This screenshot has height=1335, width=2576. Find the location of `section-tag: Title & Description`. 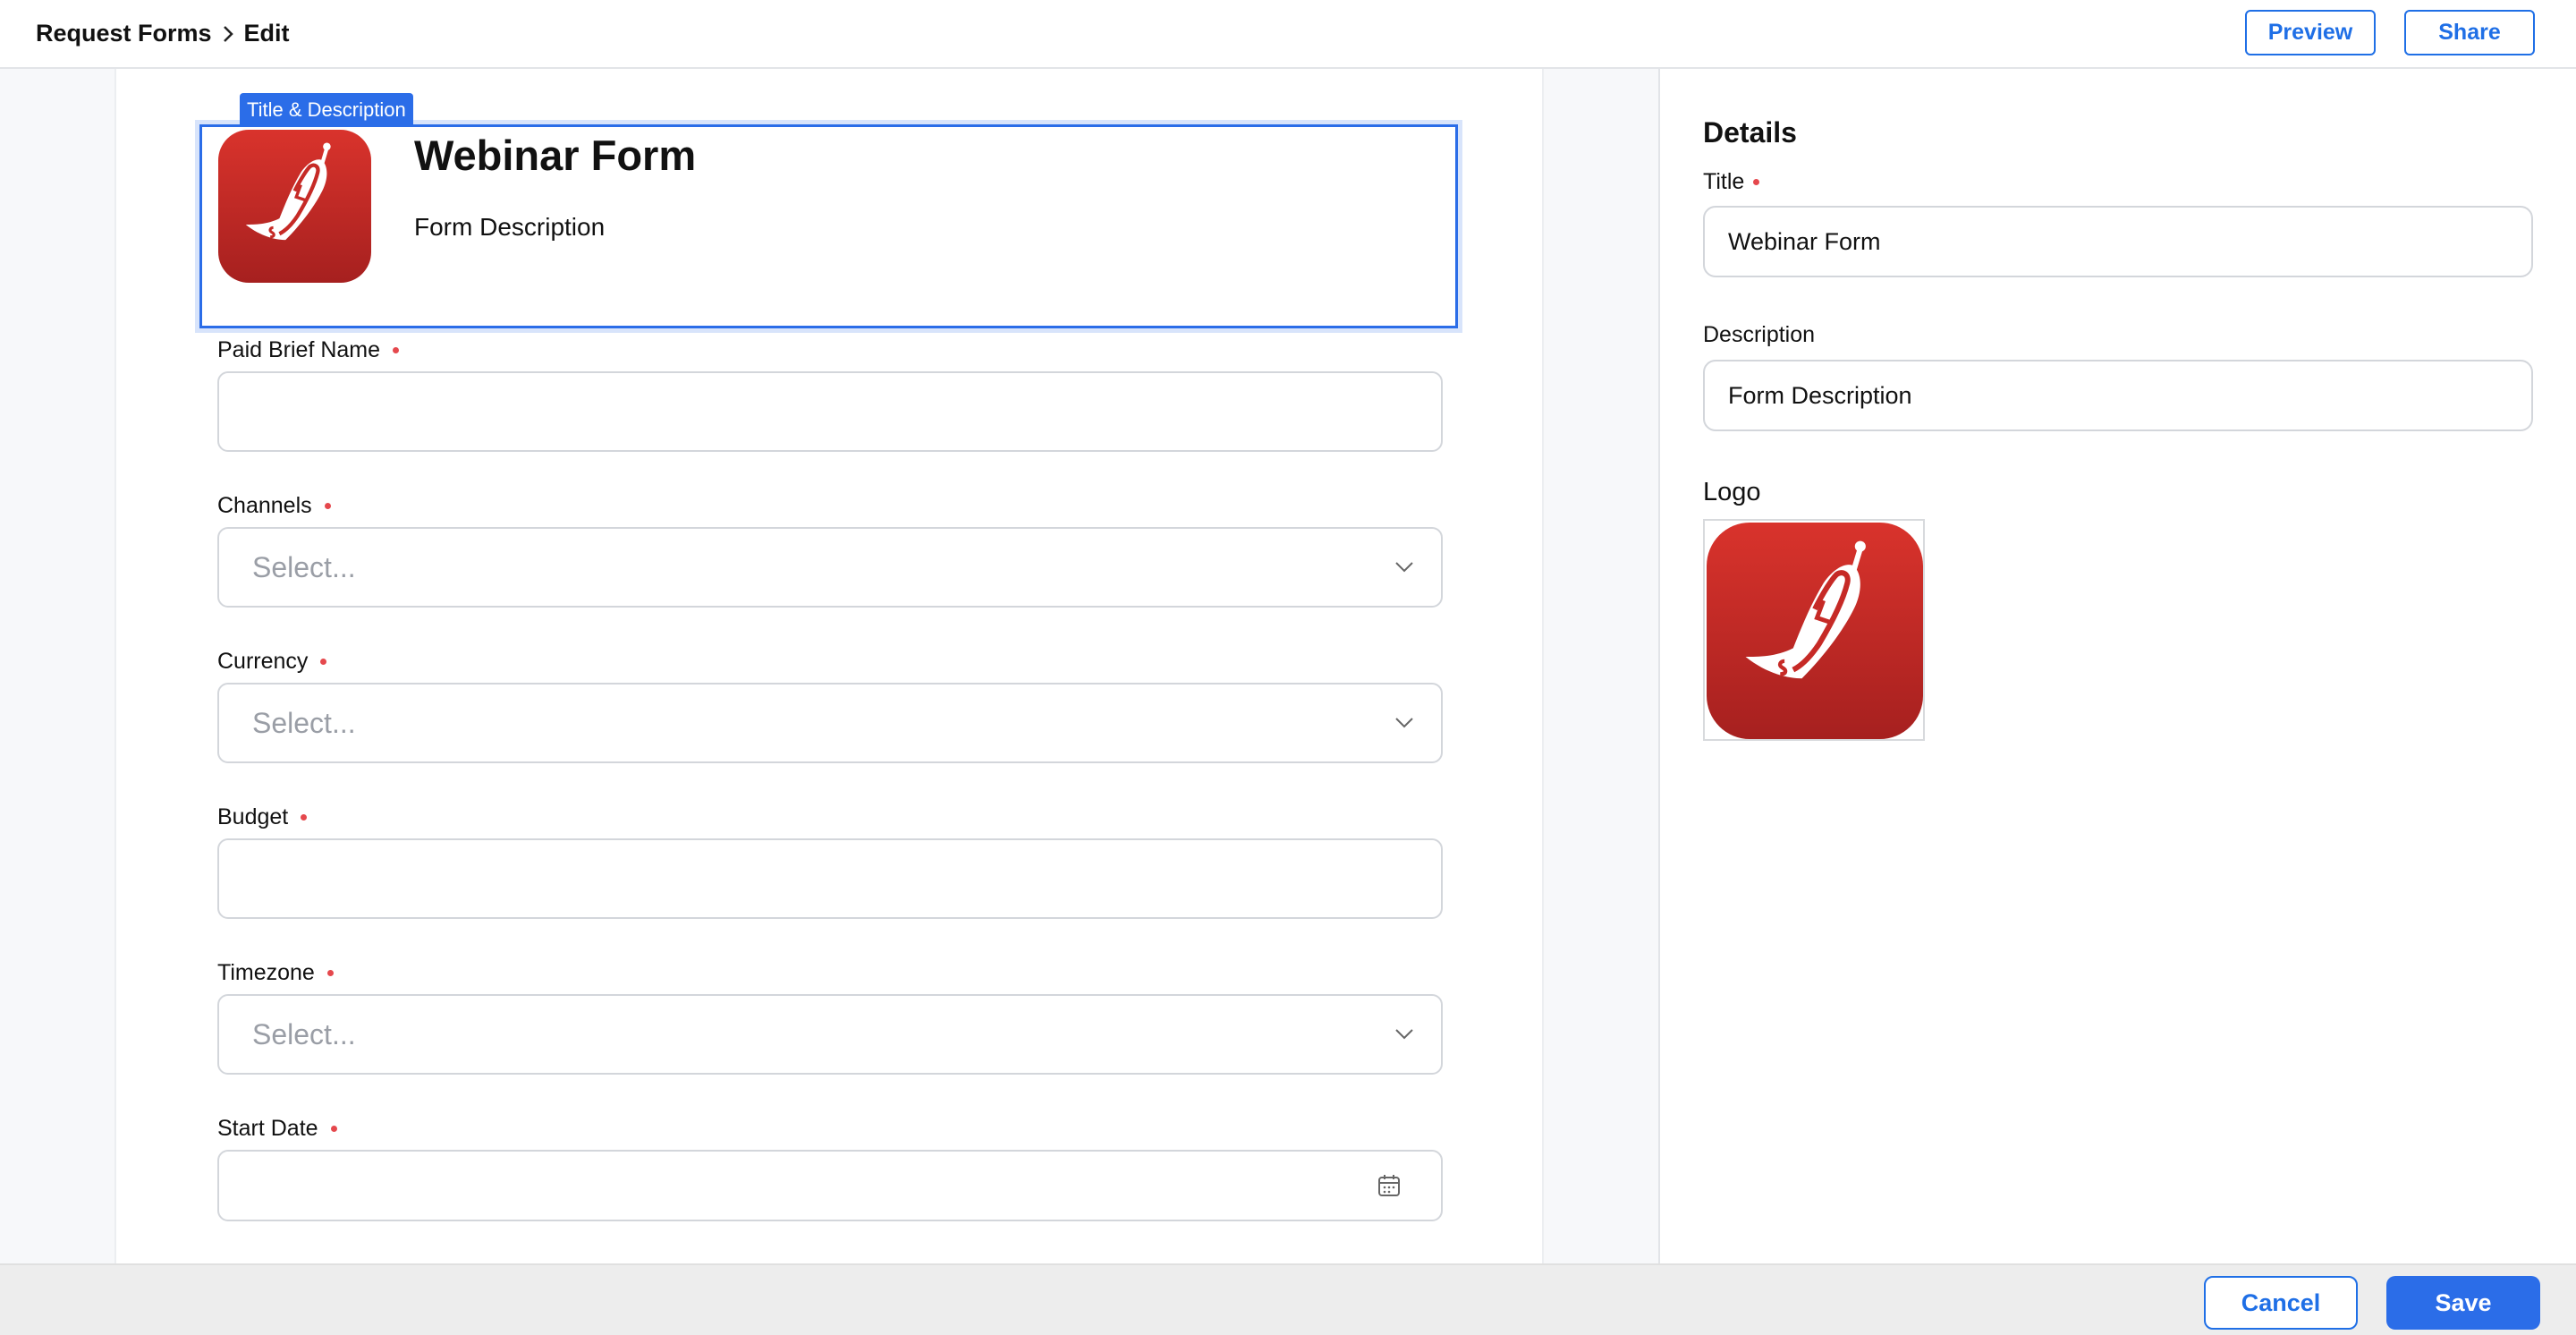

section-tag: Title & Description is located at coordinates (326, 110).